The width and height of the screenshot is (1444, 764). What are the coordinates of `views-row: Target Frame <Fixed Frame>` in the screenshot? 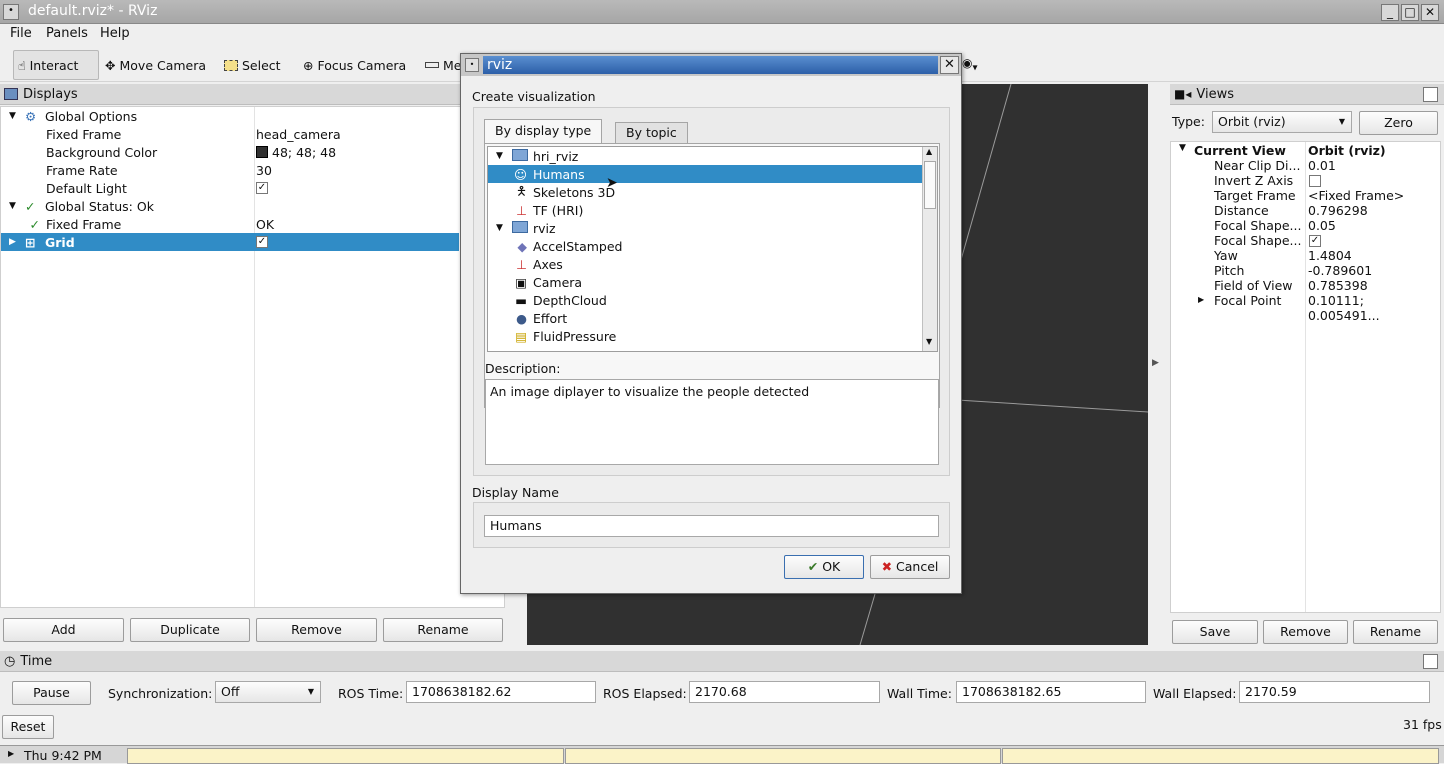 It's located at (1304, 195).